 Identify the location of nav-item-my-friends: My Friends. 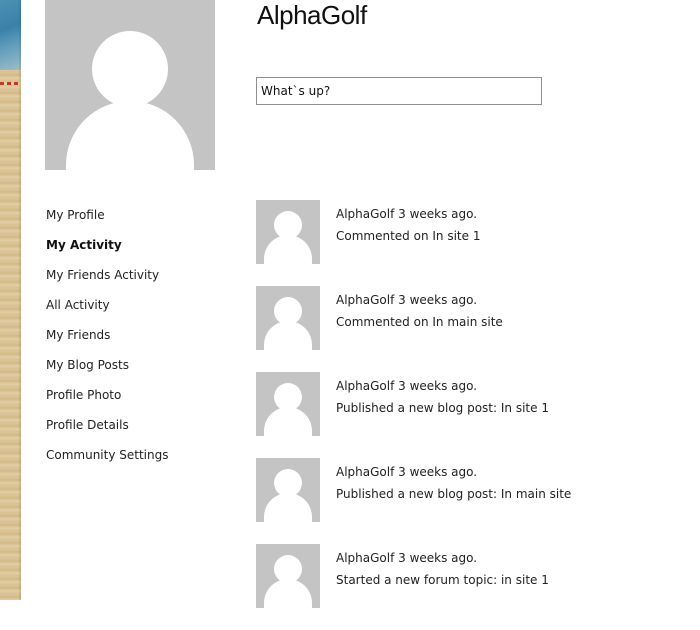
(107, 341).